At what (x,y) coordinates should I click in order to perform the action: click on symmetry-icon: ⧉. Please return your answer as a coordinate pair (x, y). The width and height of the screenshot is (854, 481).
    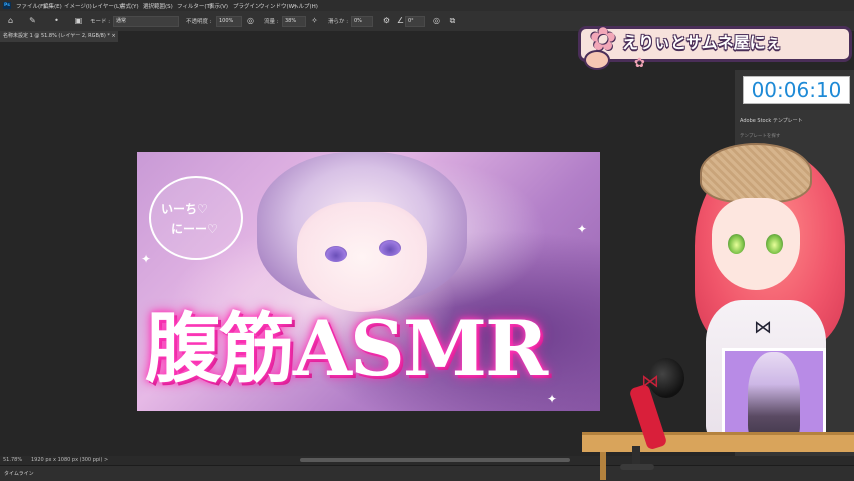
    Looking at the image, I should click on (452, 20).